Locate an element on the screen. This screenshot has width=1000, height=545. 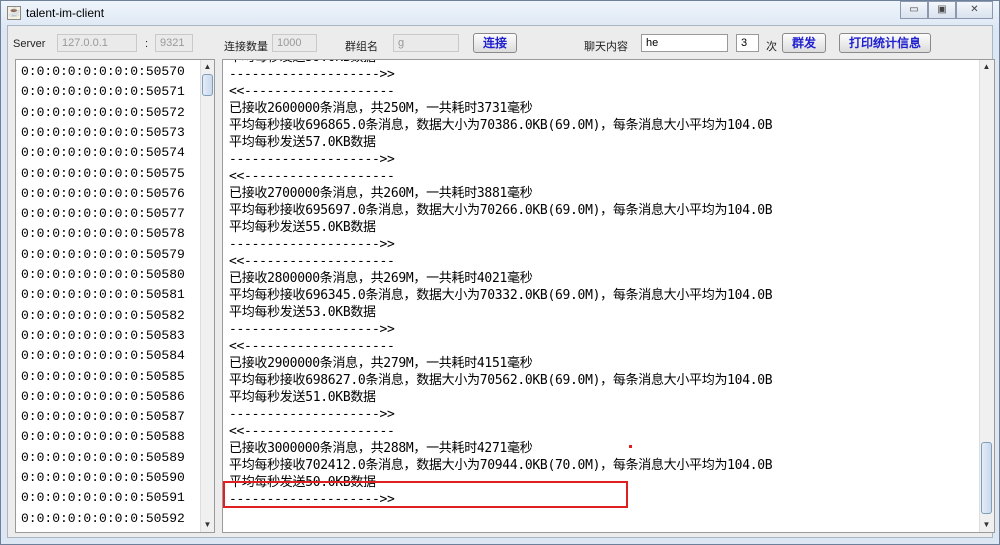
client-list-item: 0:0:0:0:0:0:0:0:50575 is located at coordinates (103, 174).